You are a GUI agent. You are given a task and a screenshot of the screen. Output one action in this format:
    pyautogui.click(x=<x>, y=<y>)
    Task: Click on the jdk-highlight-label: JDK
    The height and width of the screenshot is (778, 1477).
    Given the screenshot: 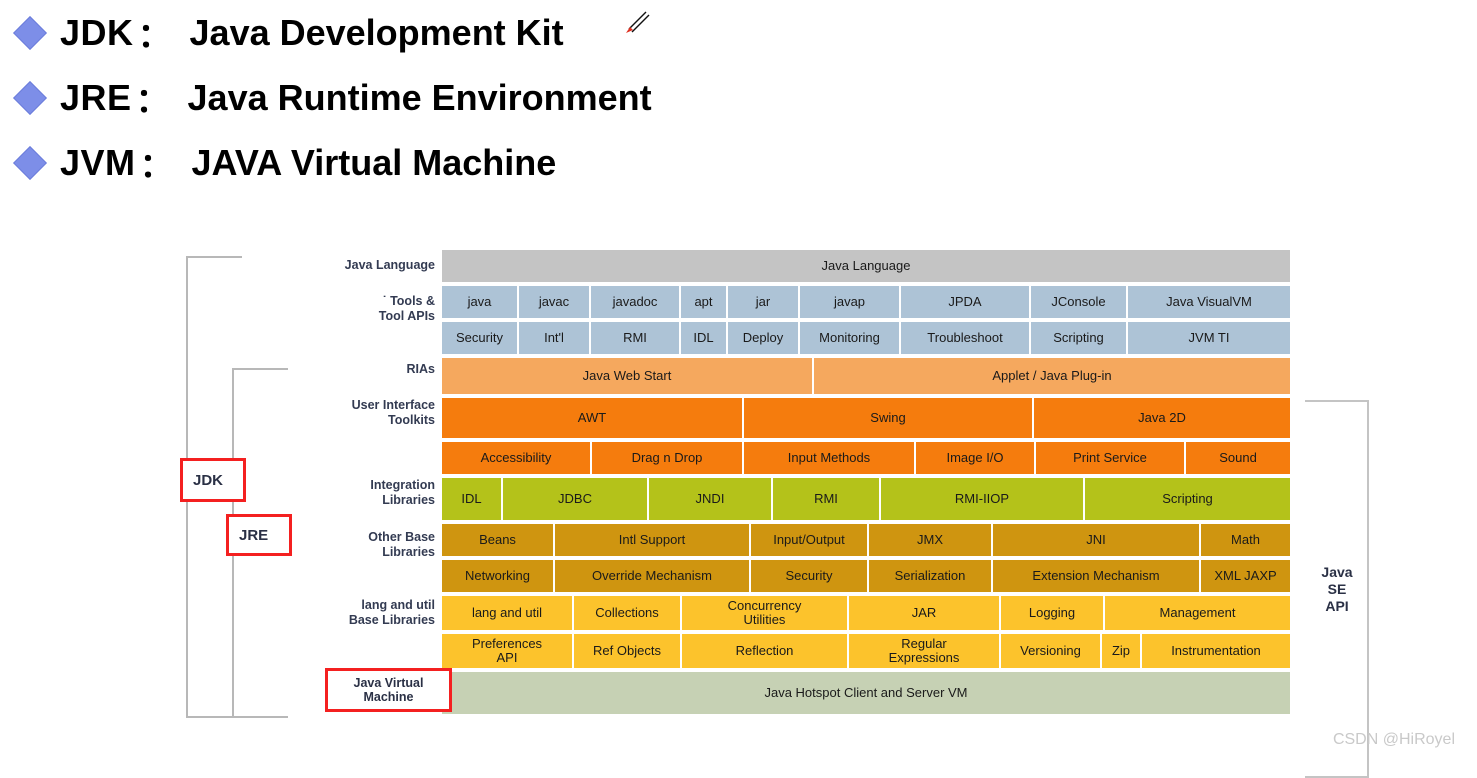 What is the action you would take?
    pyautogui.click(x=208, y=480)
    